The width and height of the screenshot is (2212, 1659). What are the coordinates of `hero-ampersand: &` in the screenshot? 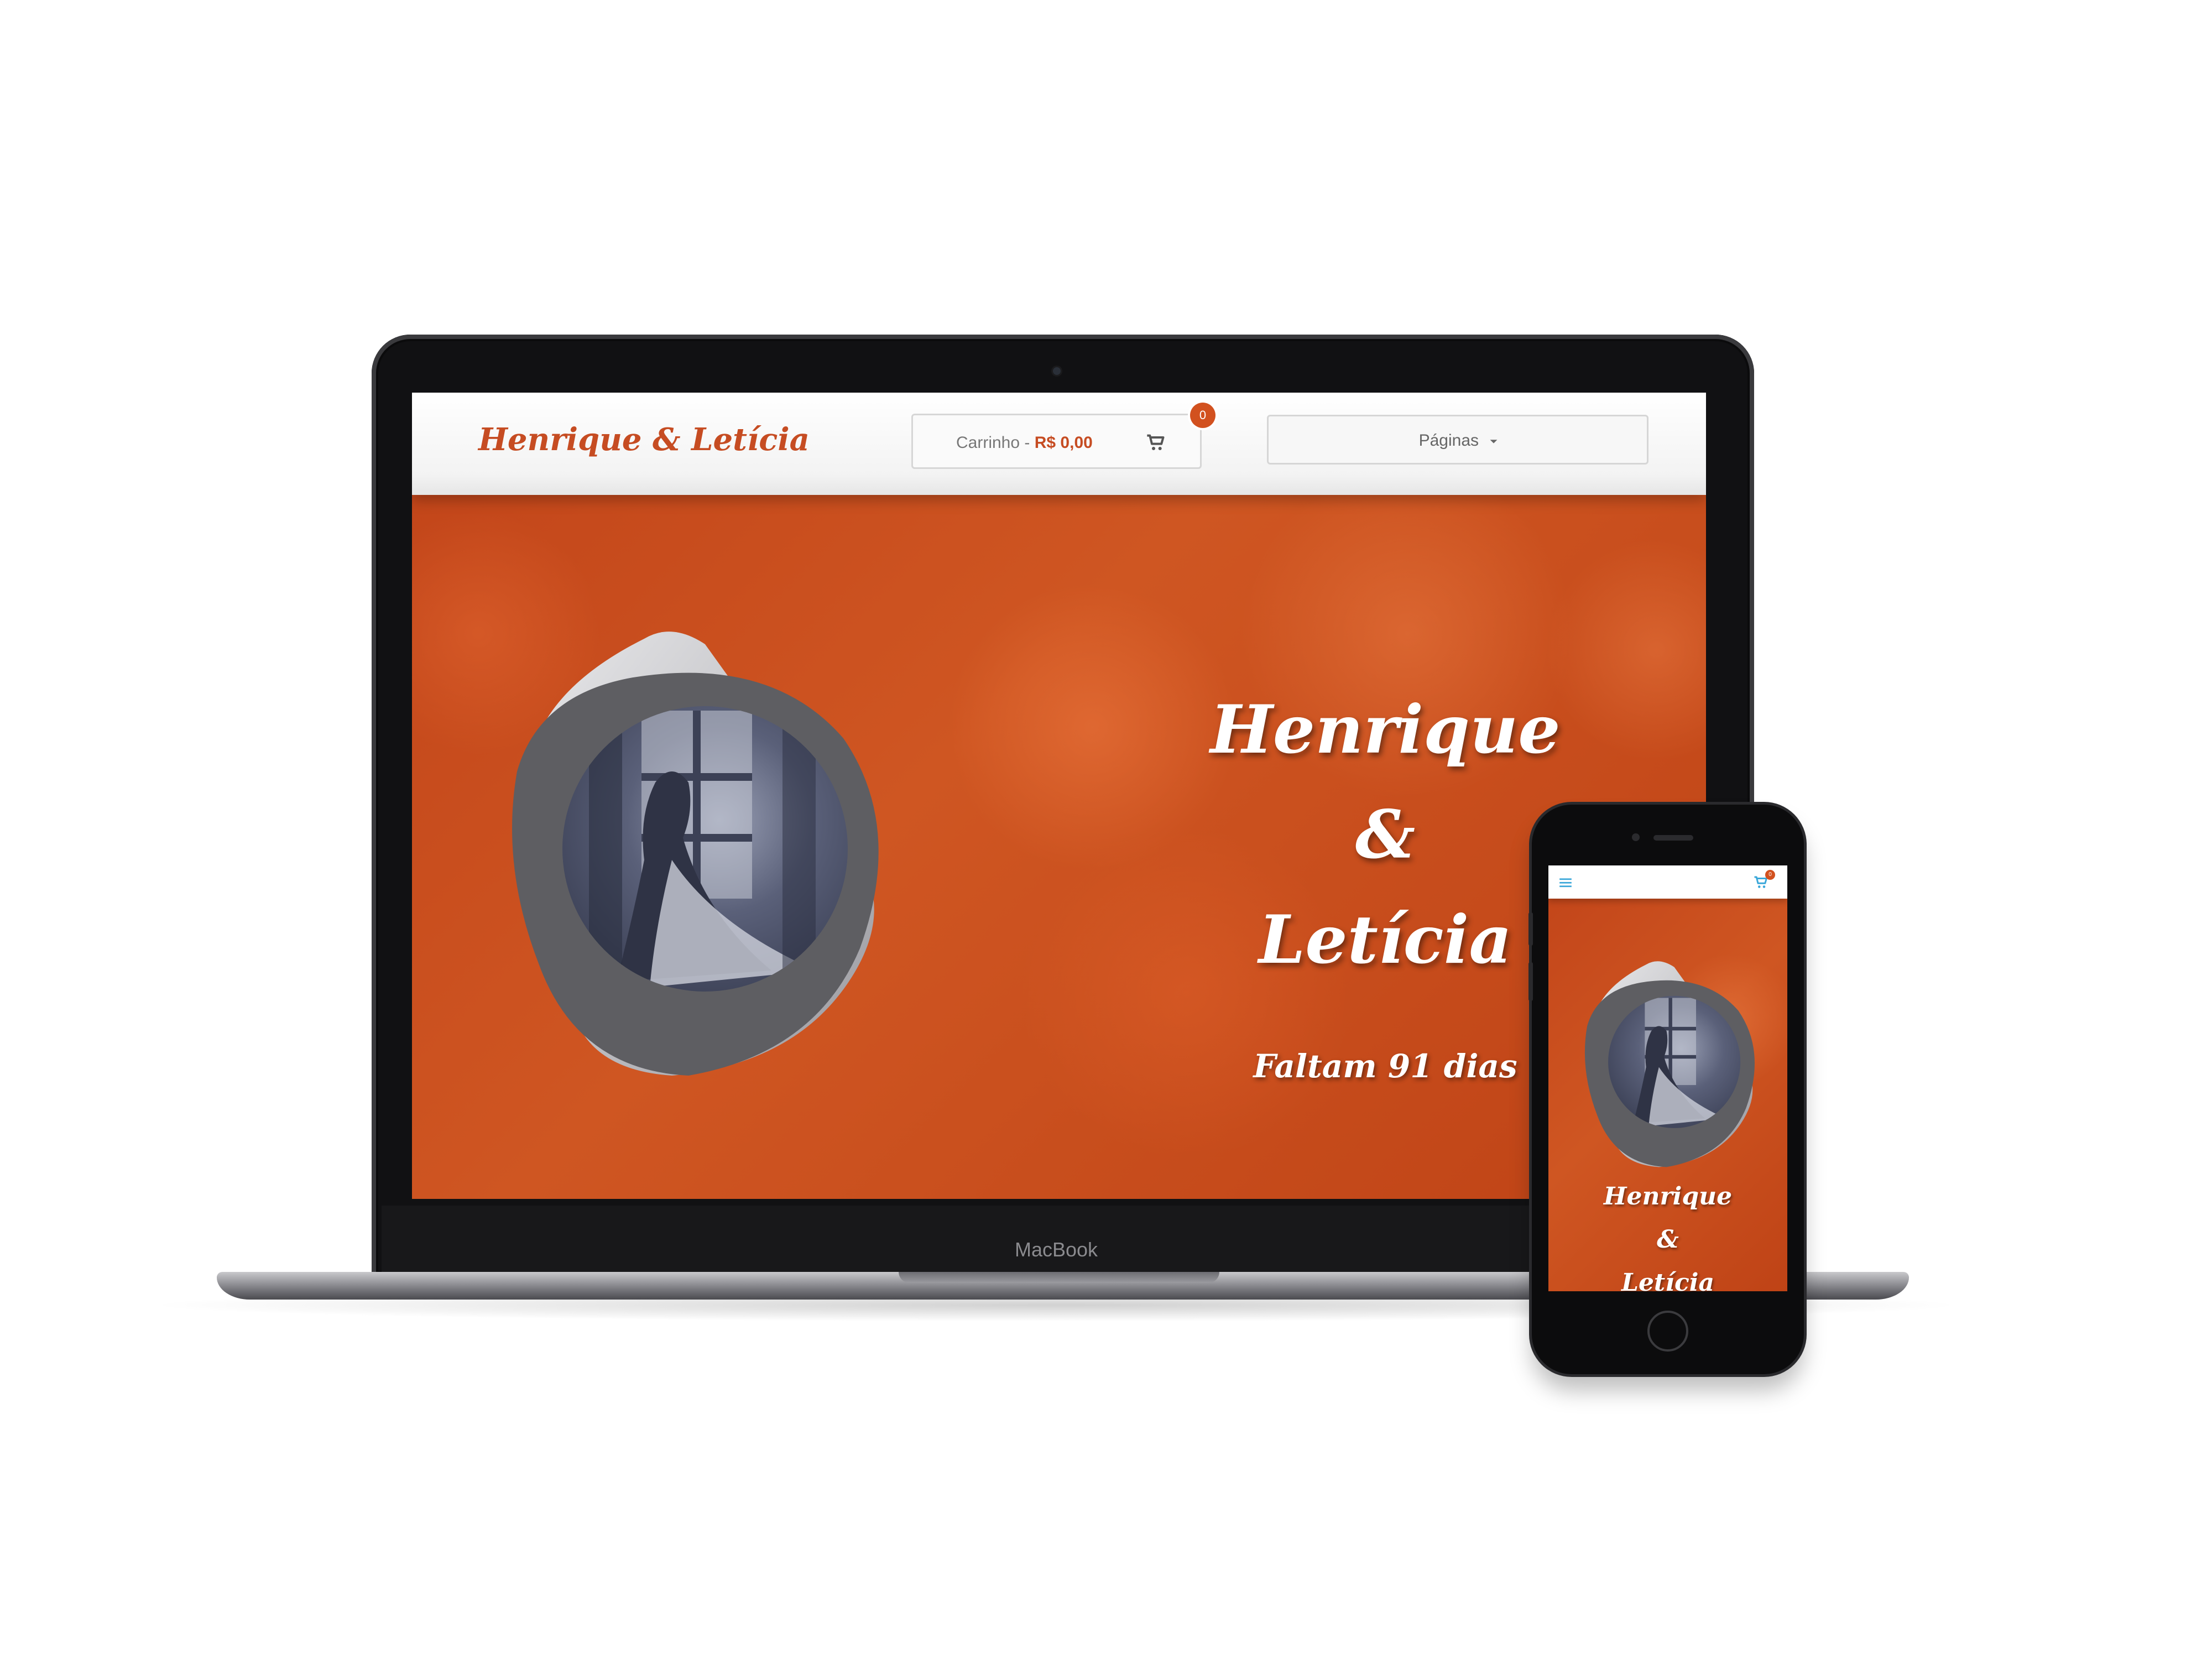 It's located at (1386, 835).